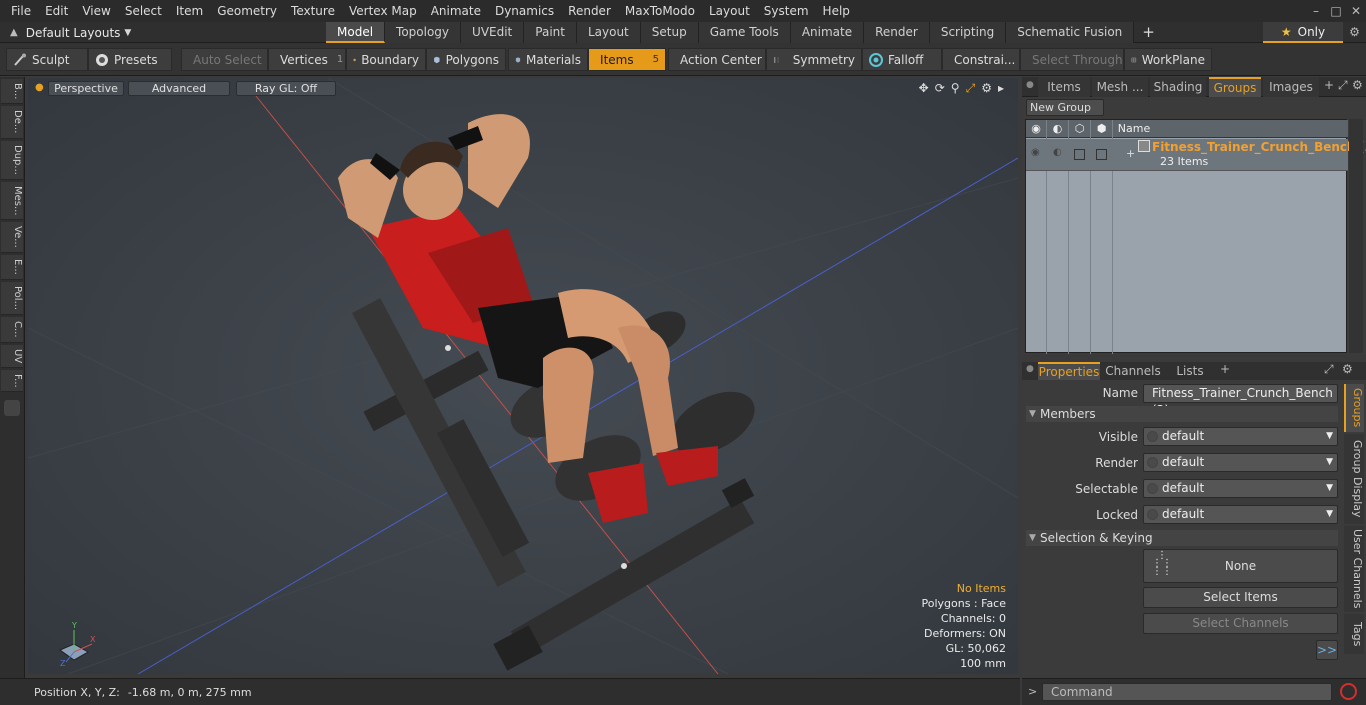 The height and width of the screenshot is (705, 1366). Describe the element at coordinates (589, 11) in the screenshot. I see `menu-render: Render` at that location.